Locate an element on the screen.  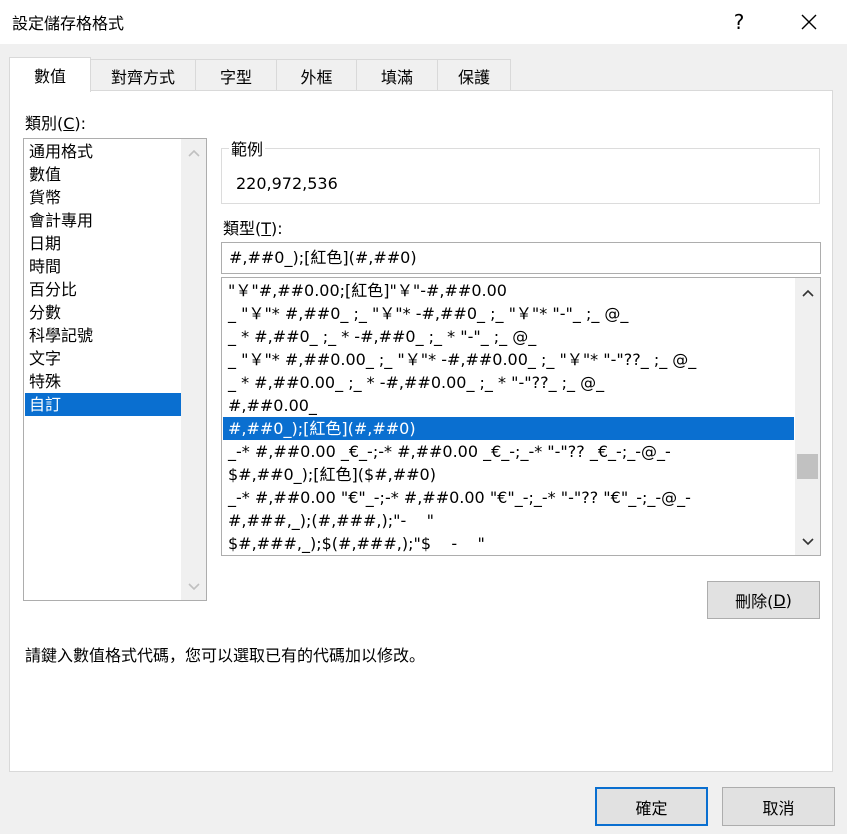
close-icon is located at coordinates (809, 22).